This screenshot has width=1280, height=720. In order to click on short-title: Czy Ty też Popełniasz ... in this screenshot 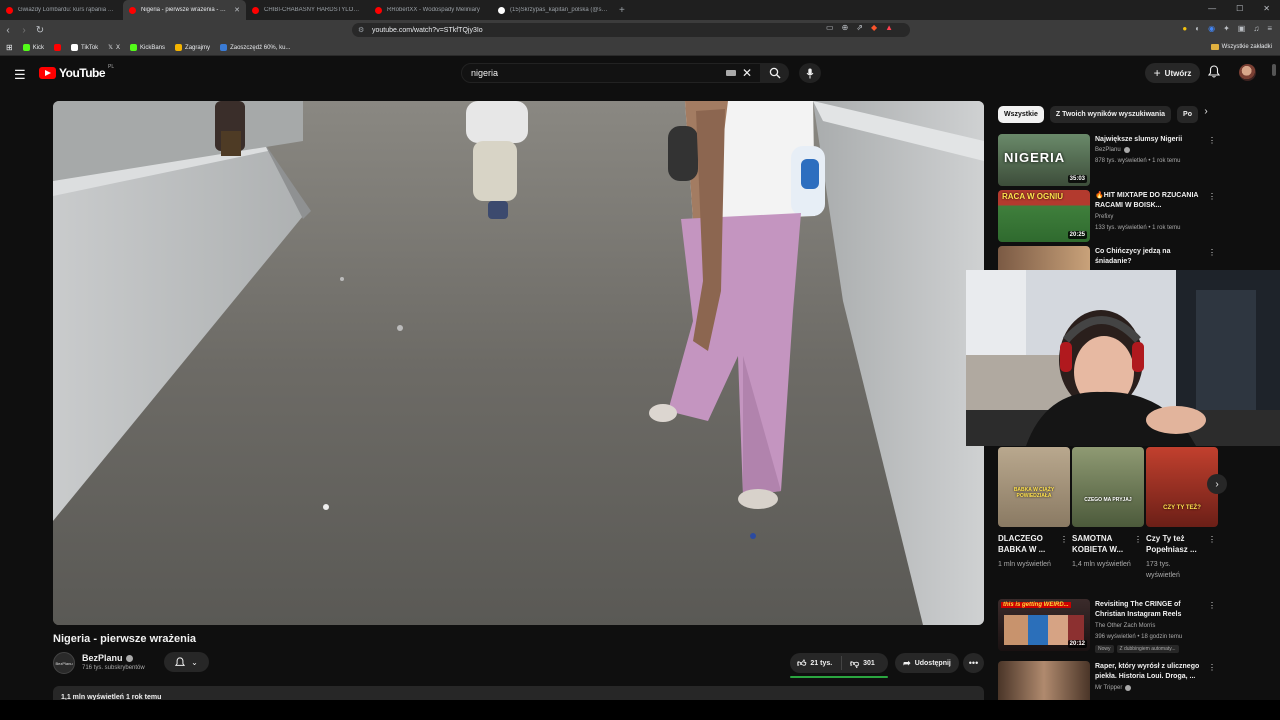, I will do `click(1171, 544)`.